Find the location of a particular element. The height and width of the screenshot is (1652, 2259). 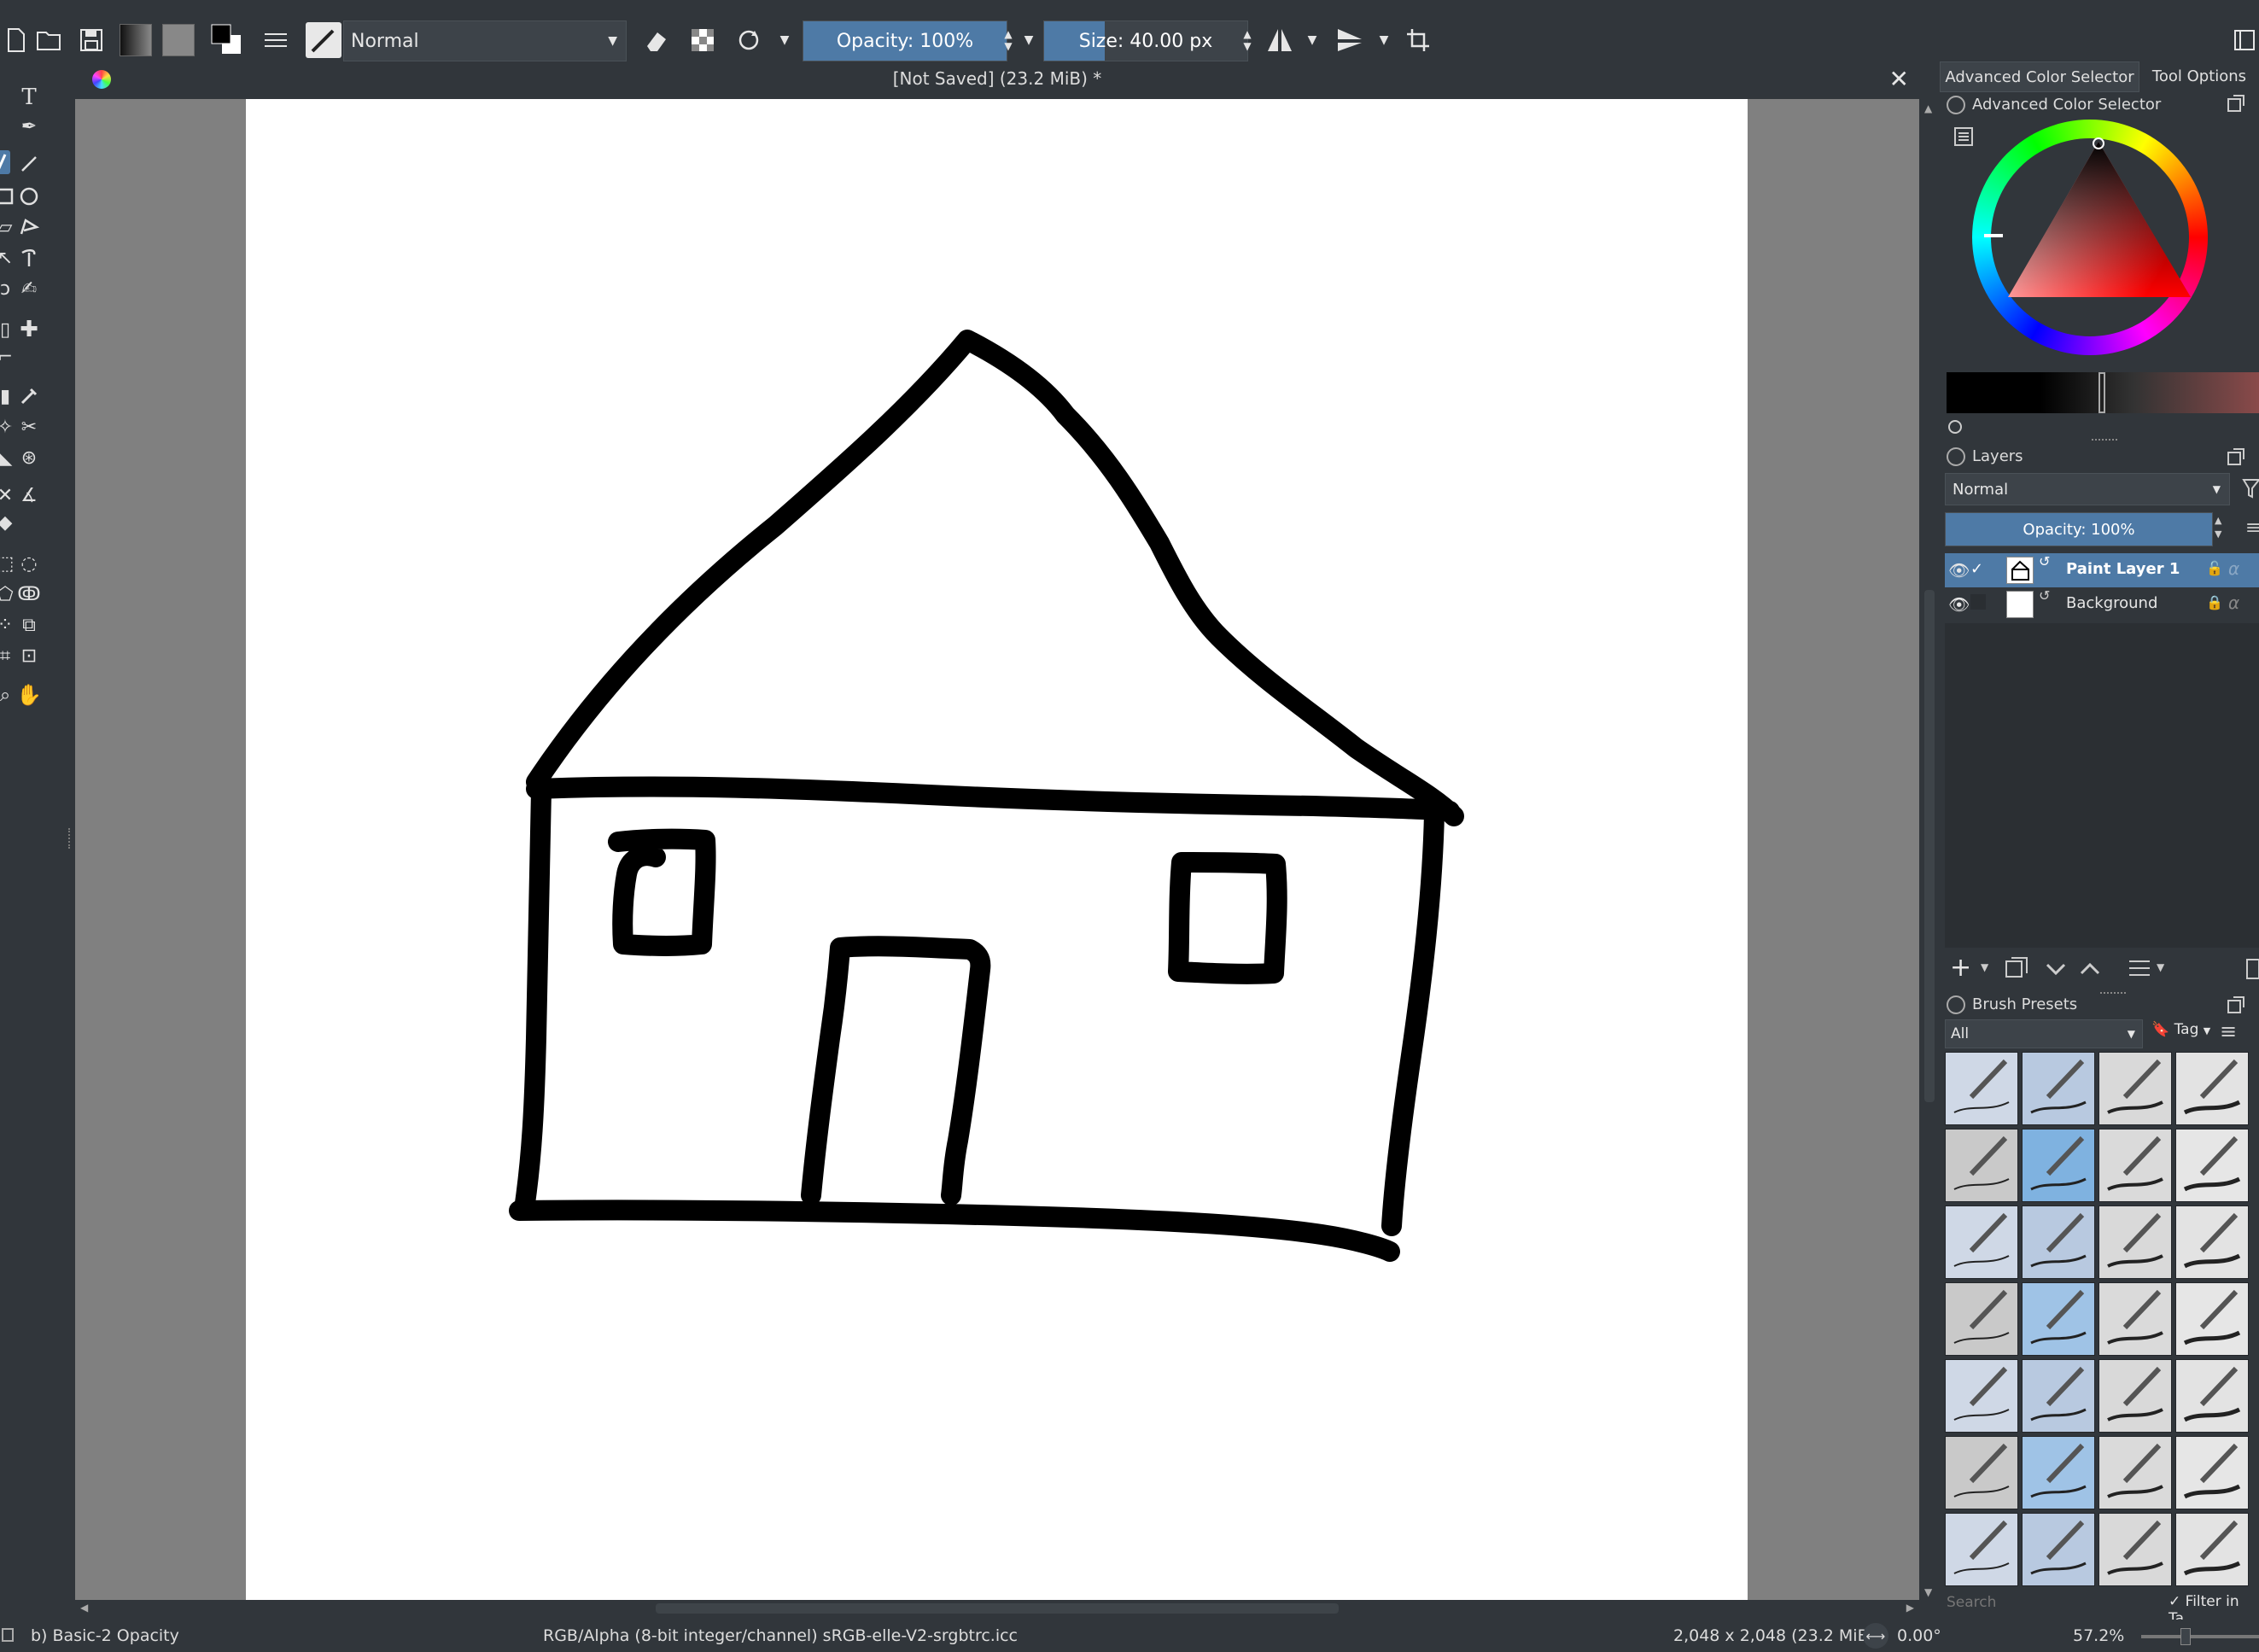

brush-preset-icon is located at coordinates (323, 40).